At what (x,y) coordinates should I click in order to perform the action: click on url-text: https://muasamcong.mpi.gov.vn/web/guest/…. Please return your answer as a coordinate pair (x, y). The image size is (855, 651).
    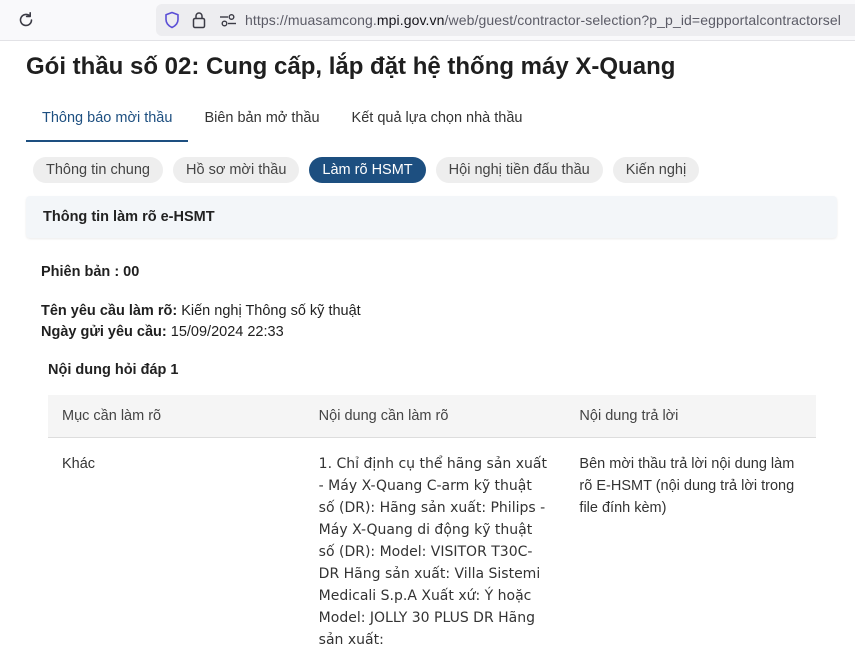
    Looking at the image, I should click on (543, 20).